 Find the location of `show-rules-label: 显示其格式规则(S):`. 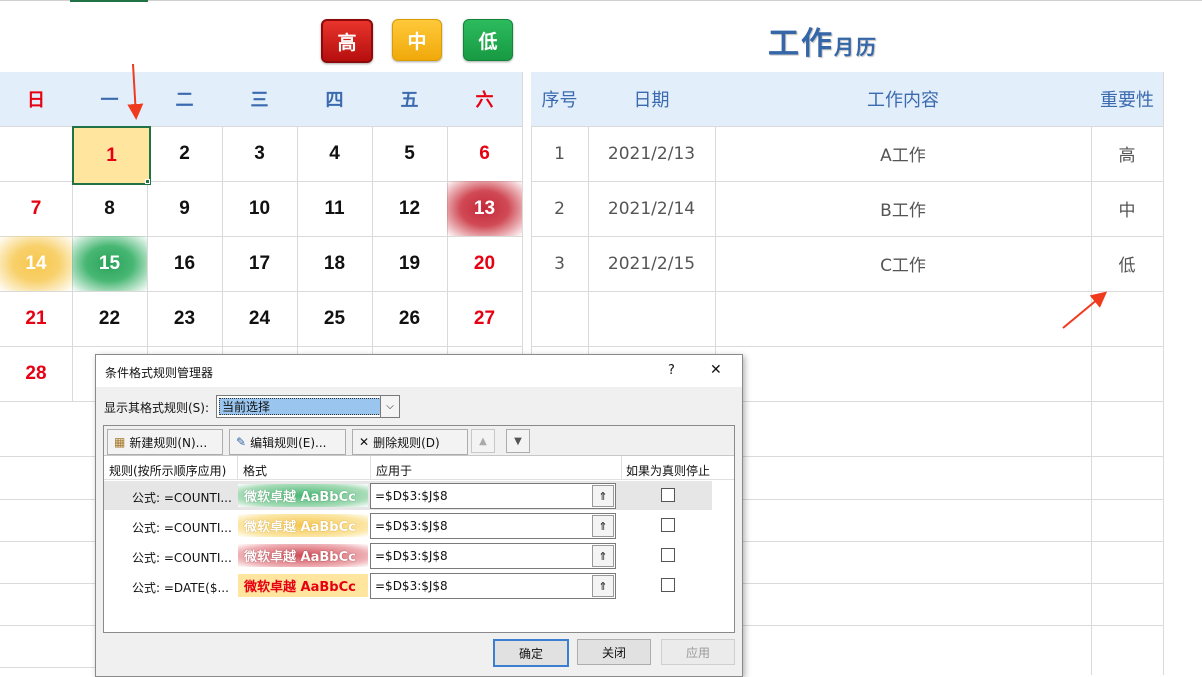

show-rules-label: 显示其格式规则(S): is located at coordinates (157, 408).